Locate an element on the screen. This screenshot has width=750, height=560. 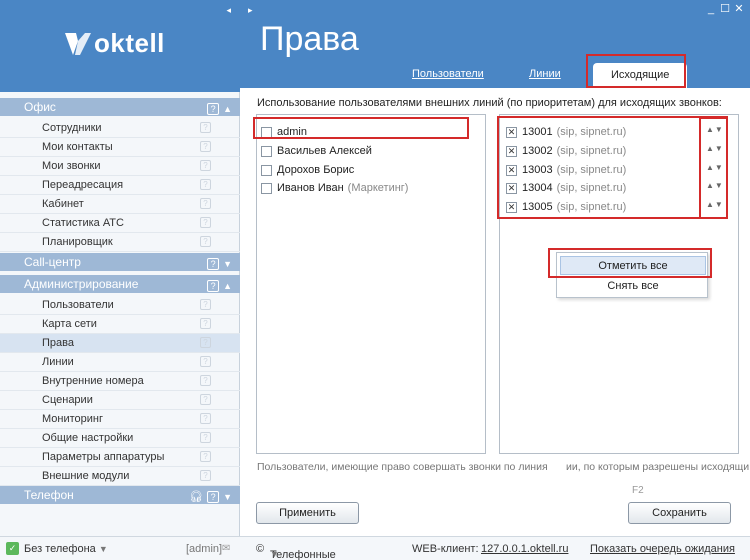
window-controls: _ ☐ ✕ is located at coordinates (725, 9).